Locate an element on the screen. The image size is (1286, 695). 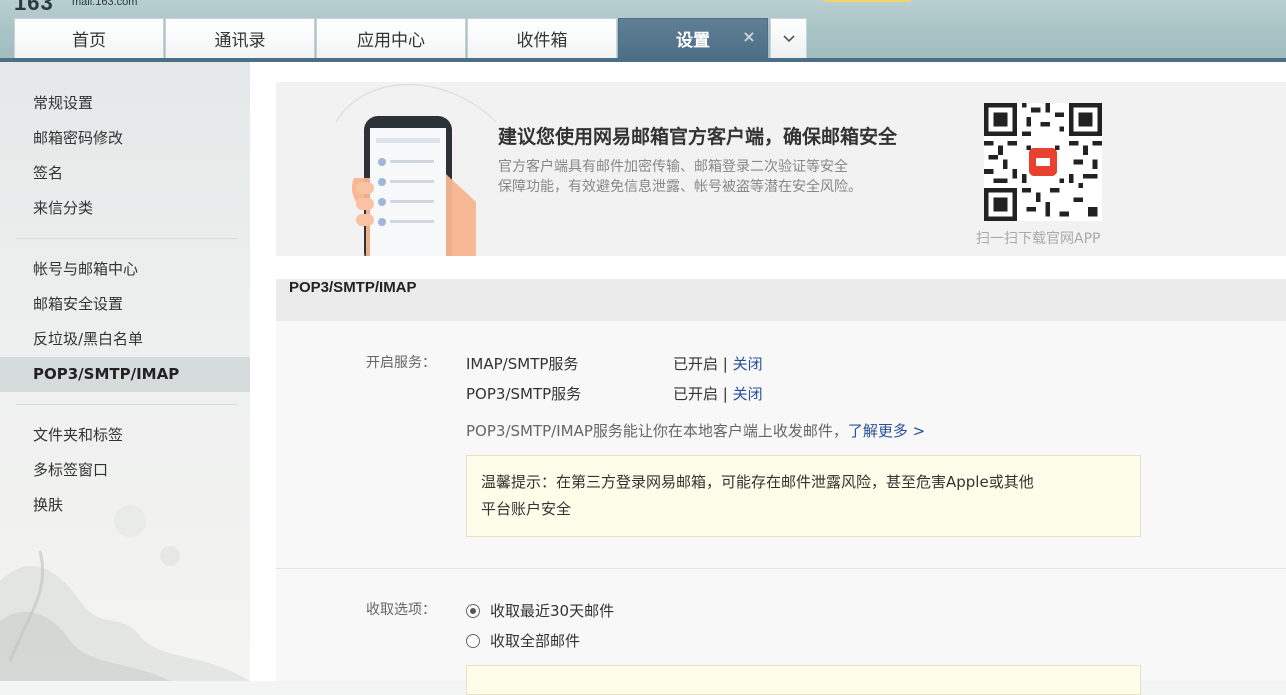
service-label: 开启服务： is located at coordinates (401, 363).